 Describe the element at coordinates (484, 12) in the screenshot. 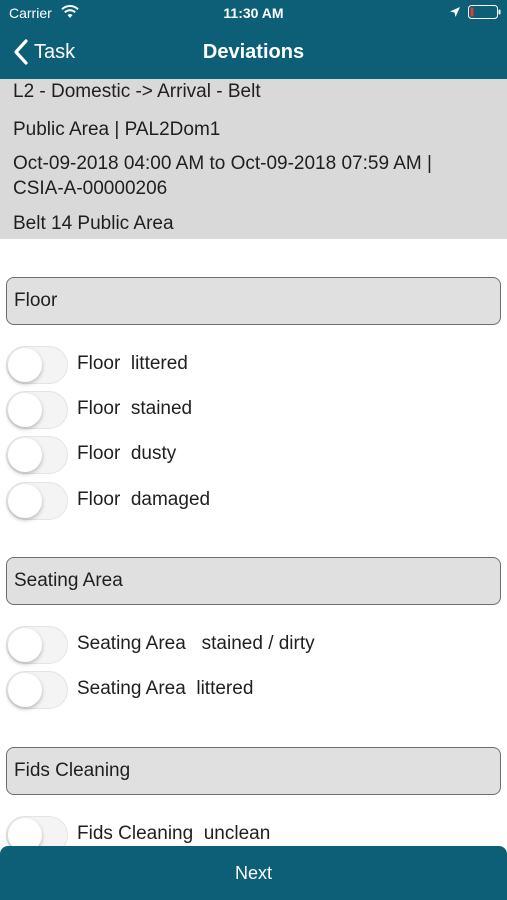

I see `battery-low-icon` at that location.